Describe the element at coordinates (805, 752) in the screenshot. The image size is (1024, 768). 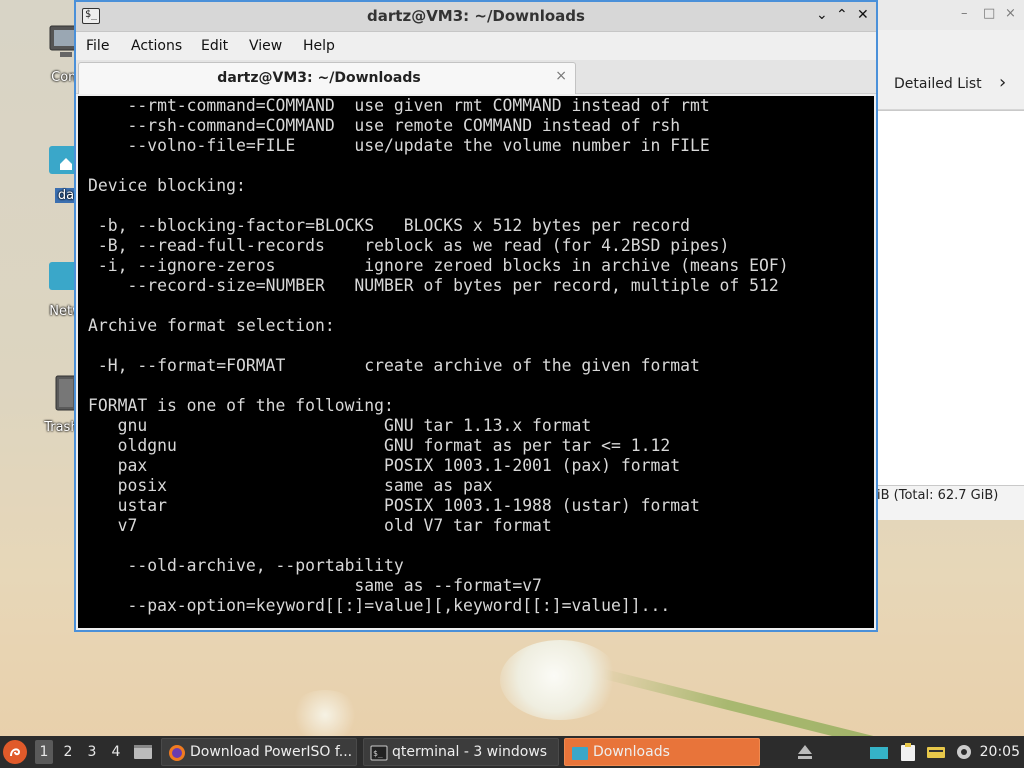
I see `eject-icon` at that location.